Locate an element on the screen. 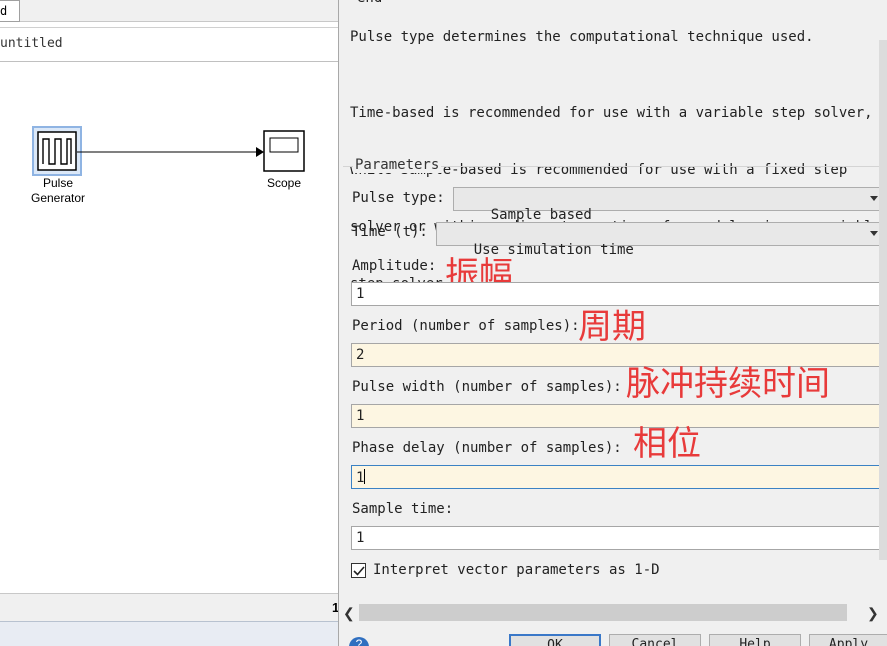 The width and height of the screenshot is (887, 646). amplitude-label: Amplitude: is located at coordinates (394, 266).